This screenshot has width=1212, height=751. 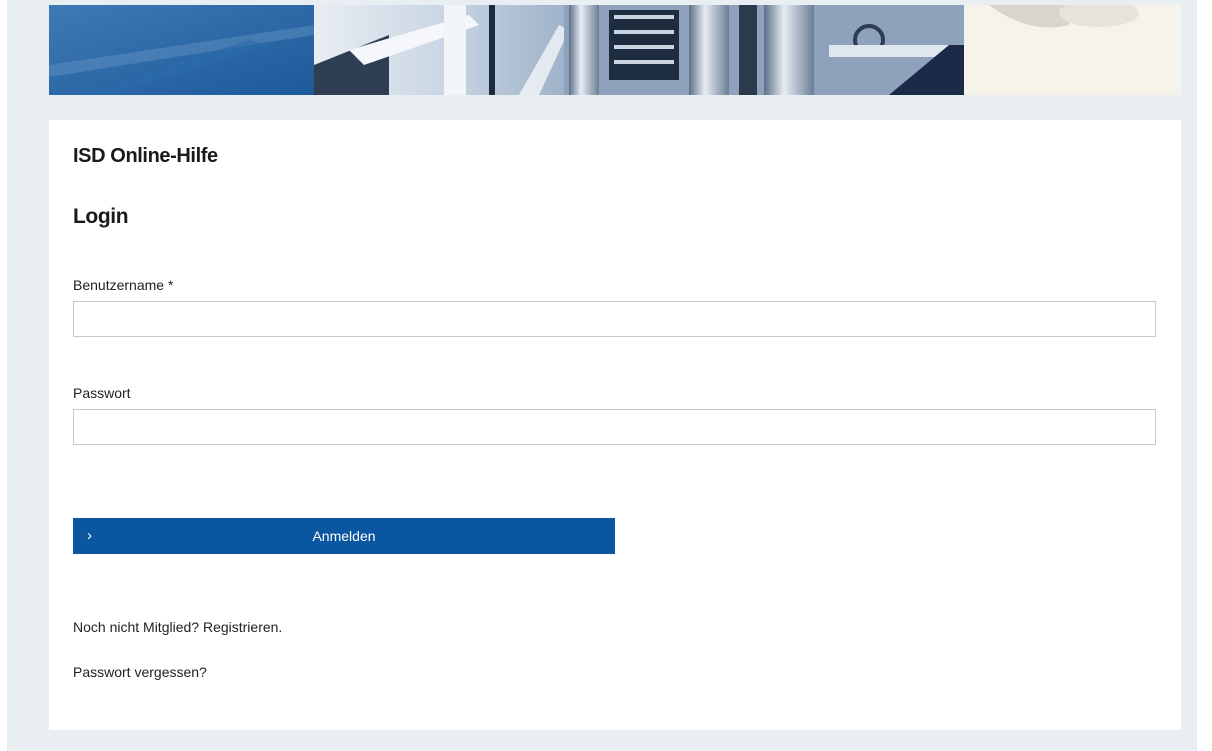 I want to click on login-submit-label: Anmelden, so click(x=344, y=536).